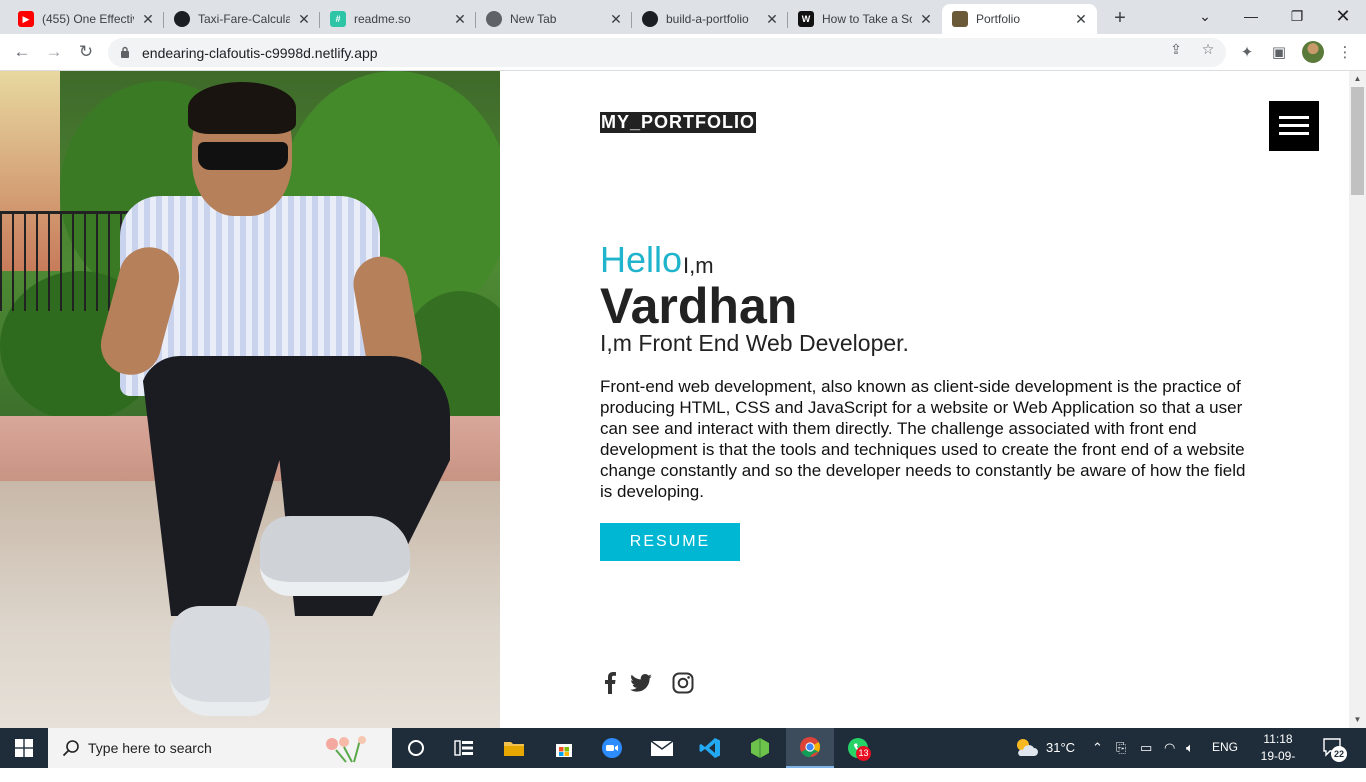 This screenshot has width=1366, height=782. I want to click on chrome-icon, so click(494, 19).